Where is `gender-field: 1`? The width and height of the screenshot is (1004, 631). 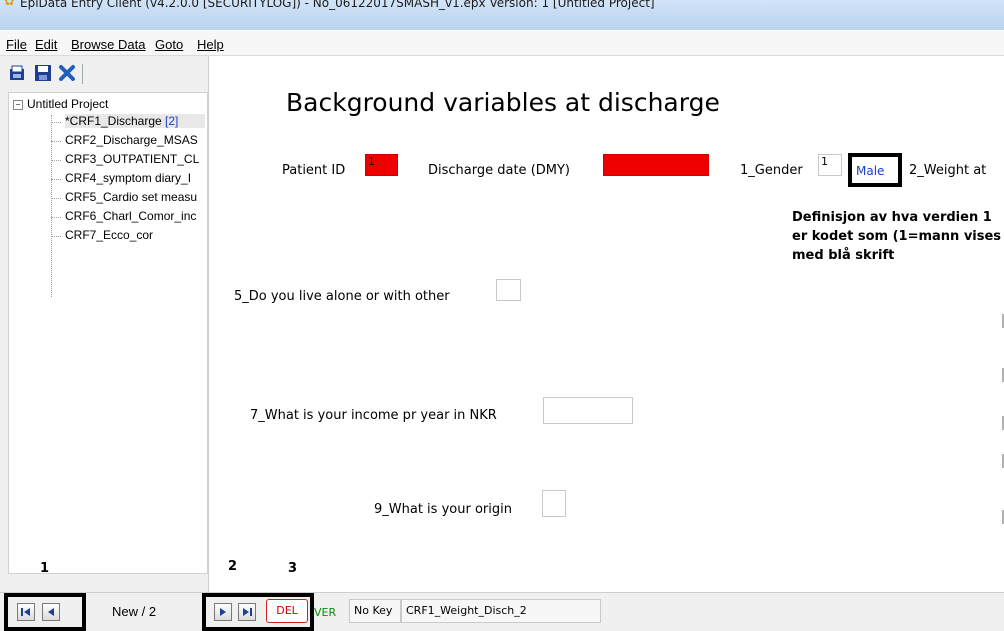
gender-field: 1 is located at coordinates (830, 165).